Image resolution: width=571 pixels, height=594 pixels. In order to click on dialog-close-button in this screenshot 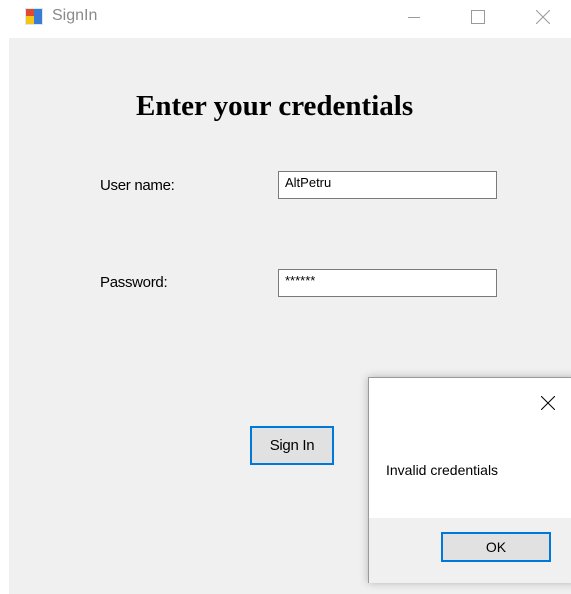, I will do `click(548, 403)`.